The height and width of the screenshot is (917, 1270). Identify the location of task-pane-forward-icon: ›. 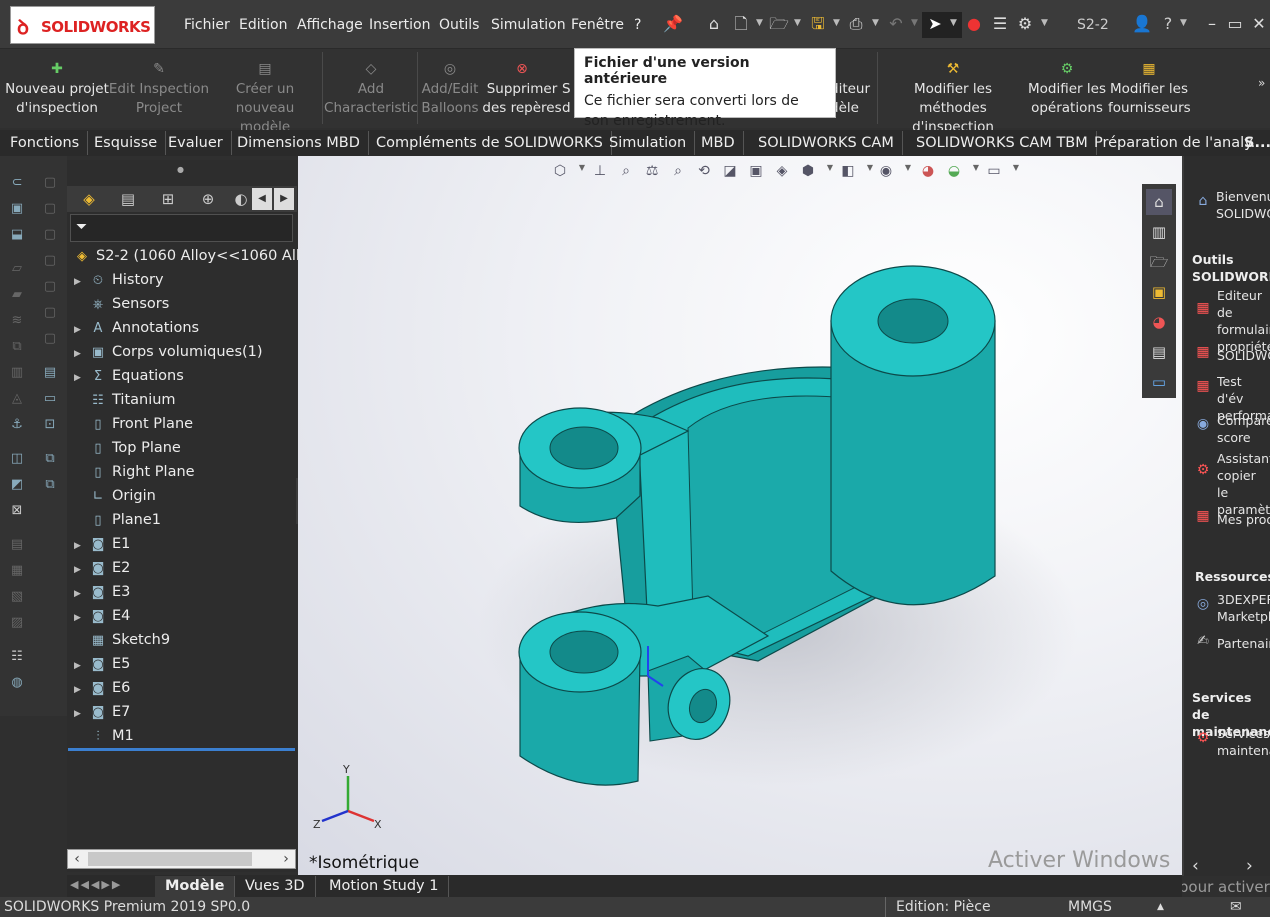
(1249, 866).